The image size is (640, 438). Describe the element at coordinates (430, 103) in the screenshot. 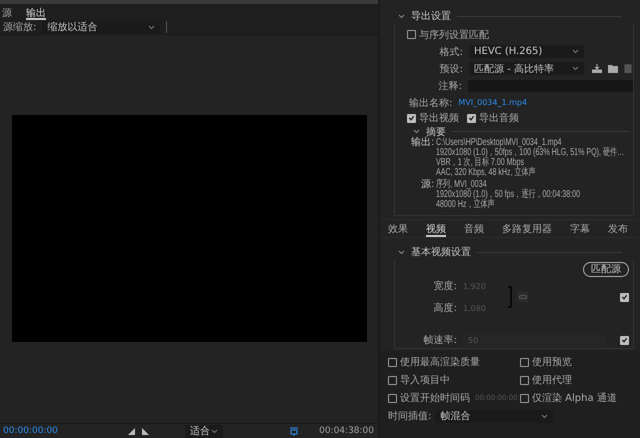

I see `field-label: 输出名称:` at that location.